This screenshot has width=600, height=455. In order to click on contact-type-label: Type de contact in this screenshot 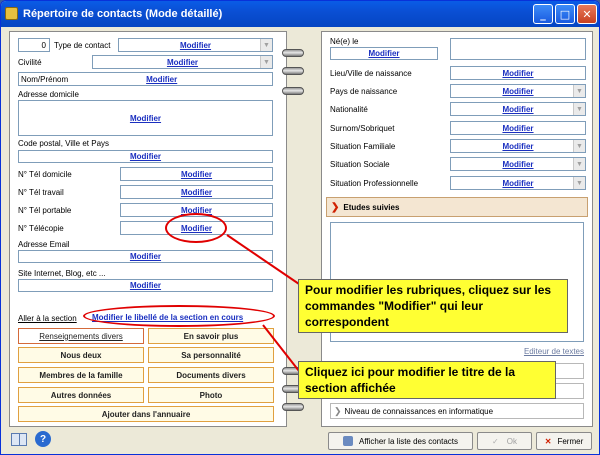, I will do `click(82, 45)`.